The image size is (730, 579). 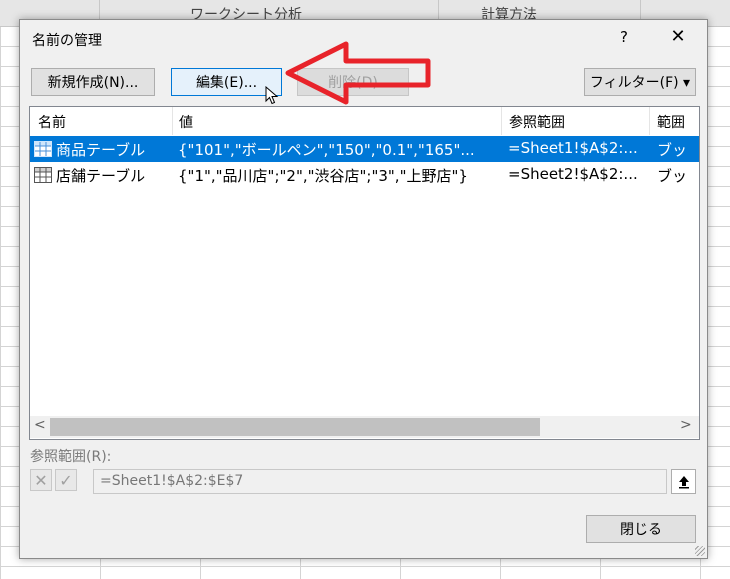 I want to click on close-button: 閉じる, so click(x=641, y=529).